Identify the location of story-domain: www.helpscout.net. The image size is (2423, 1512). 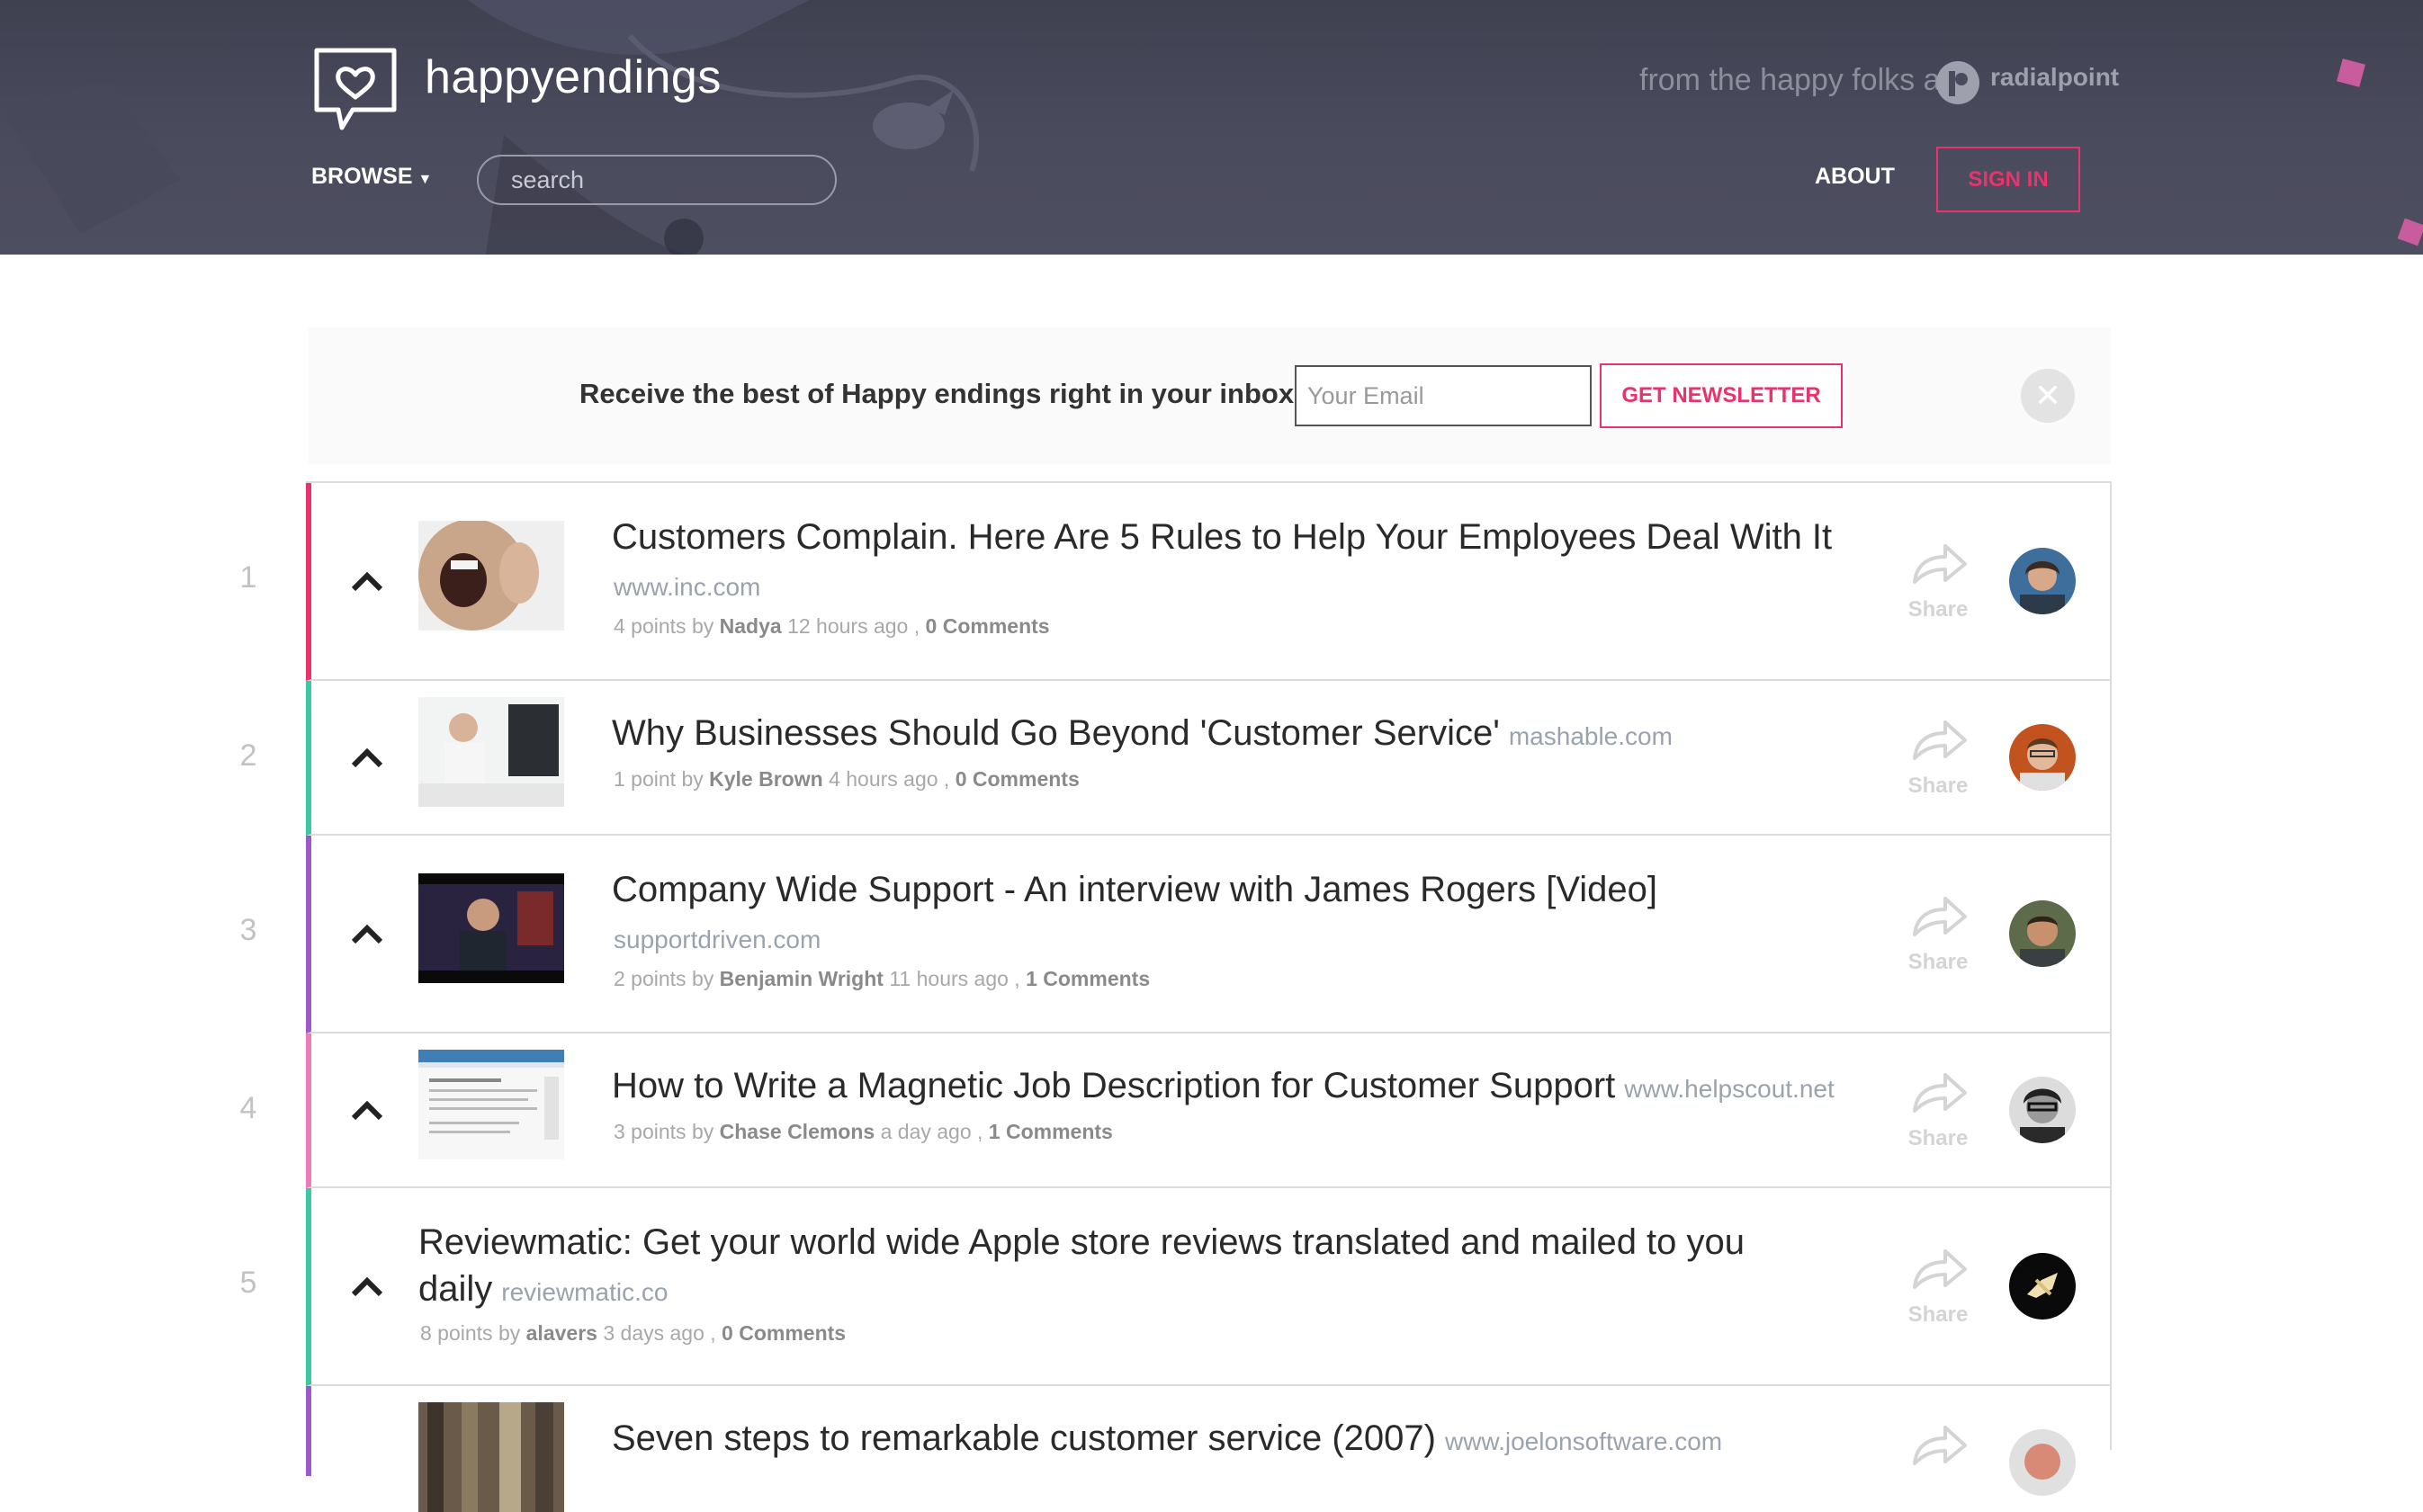
(1729, 1089).